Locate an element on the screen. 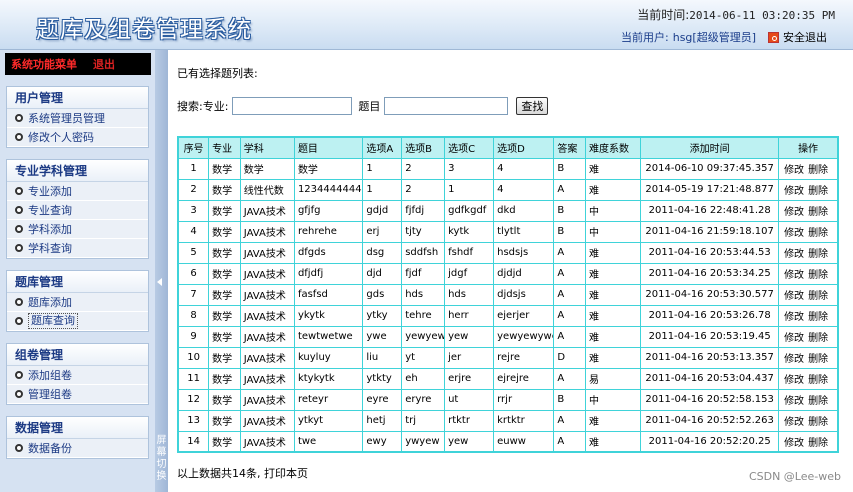 This screenshot has width=853, height=492. menu-group-title: 题库管理 is located at coordinates (77, 282).